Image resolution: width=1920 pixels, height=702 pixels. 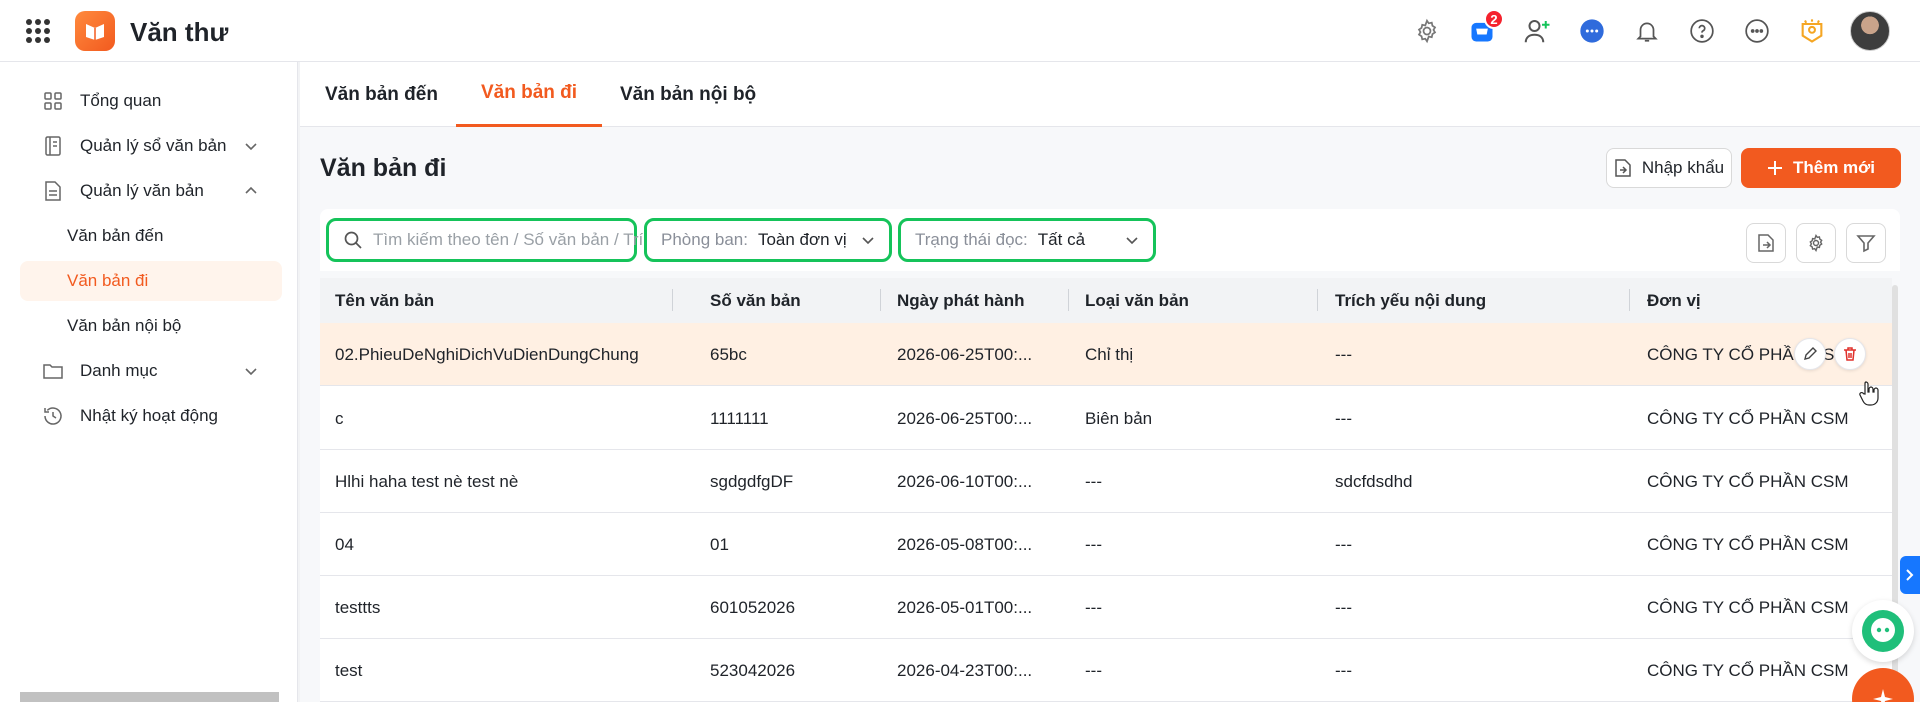 I want to click on avatar, so click(x=1870, y=31).